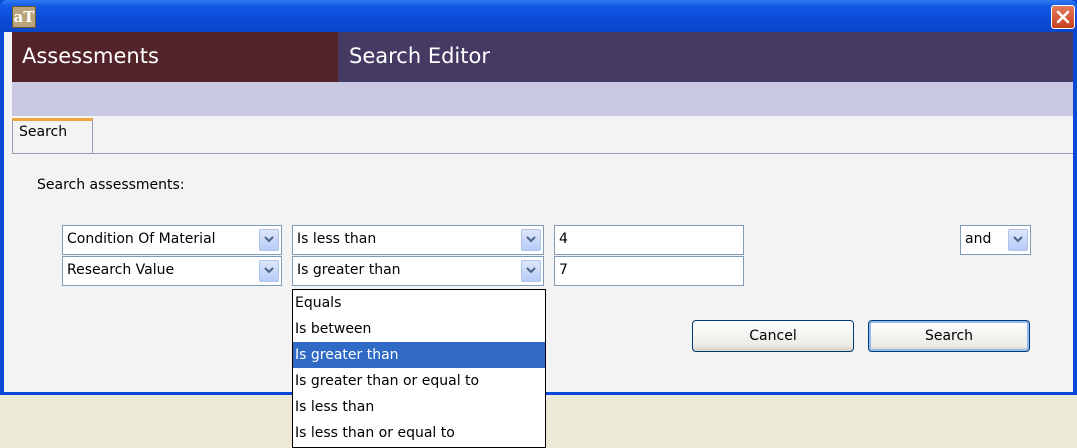 This screenshot has width=1077, height=448. I want to click on value-input-1-text: 4, so click(563, 239).